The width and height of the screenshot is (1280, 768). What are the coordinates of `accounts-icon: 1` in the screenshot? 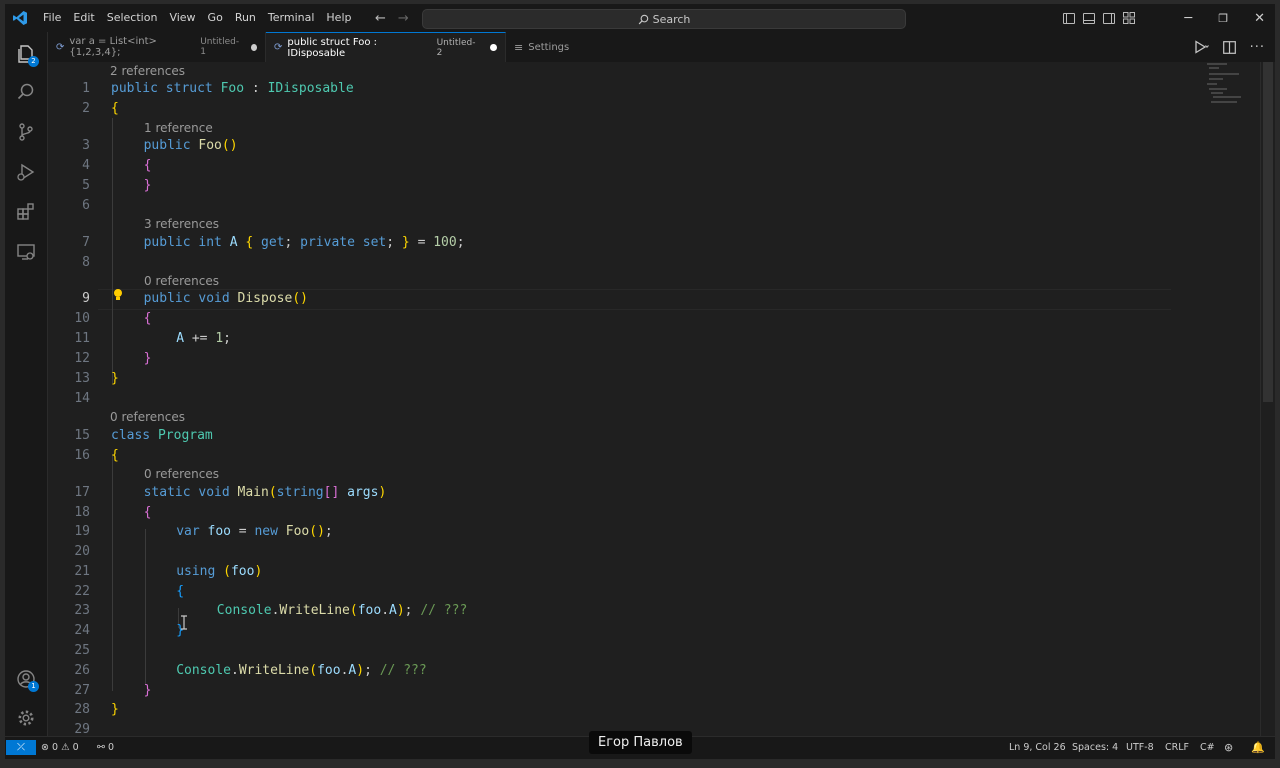 It's located at (26, 679).